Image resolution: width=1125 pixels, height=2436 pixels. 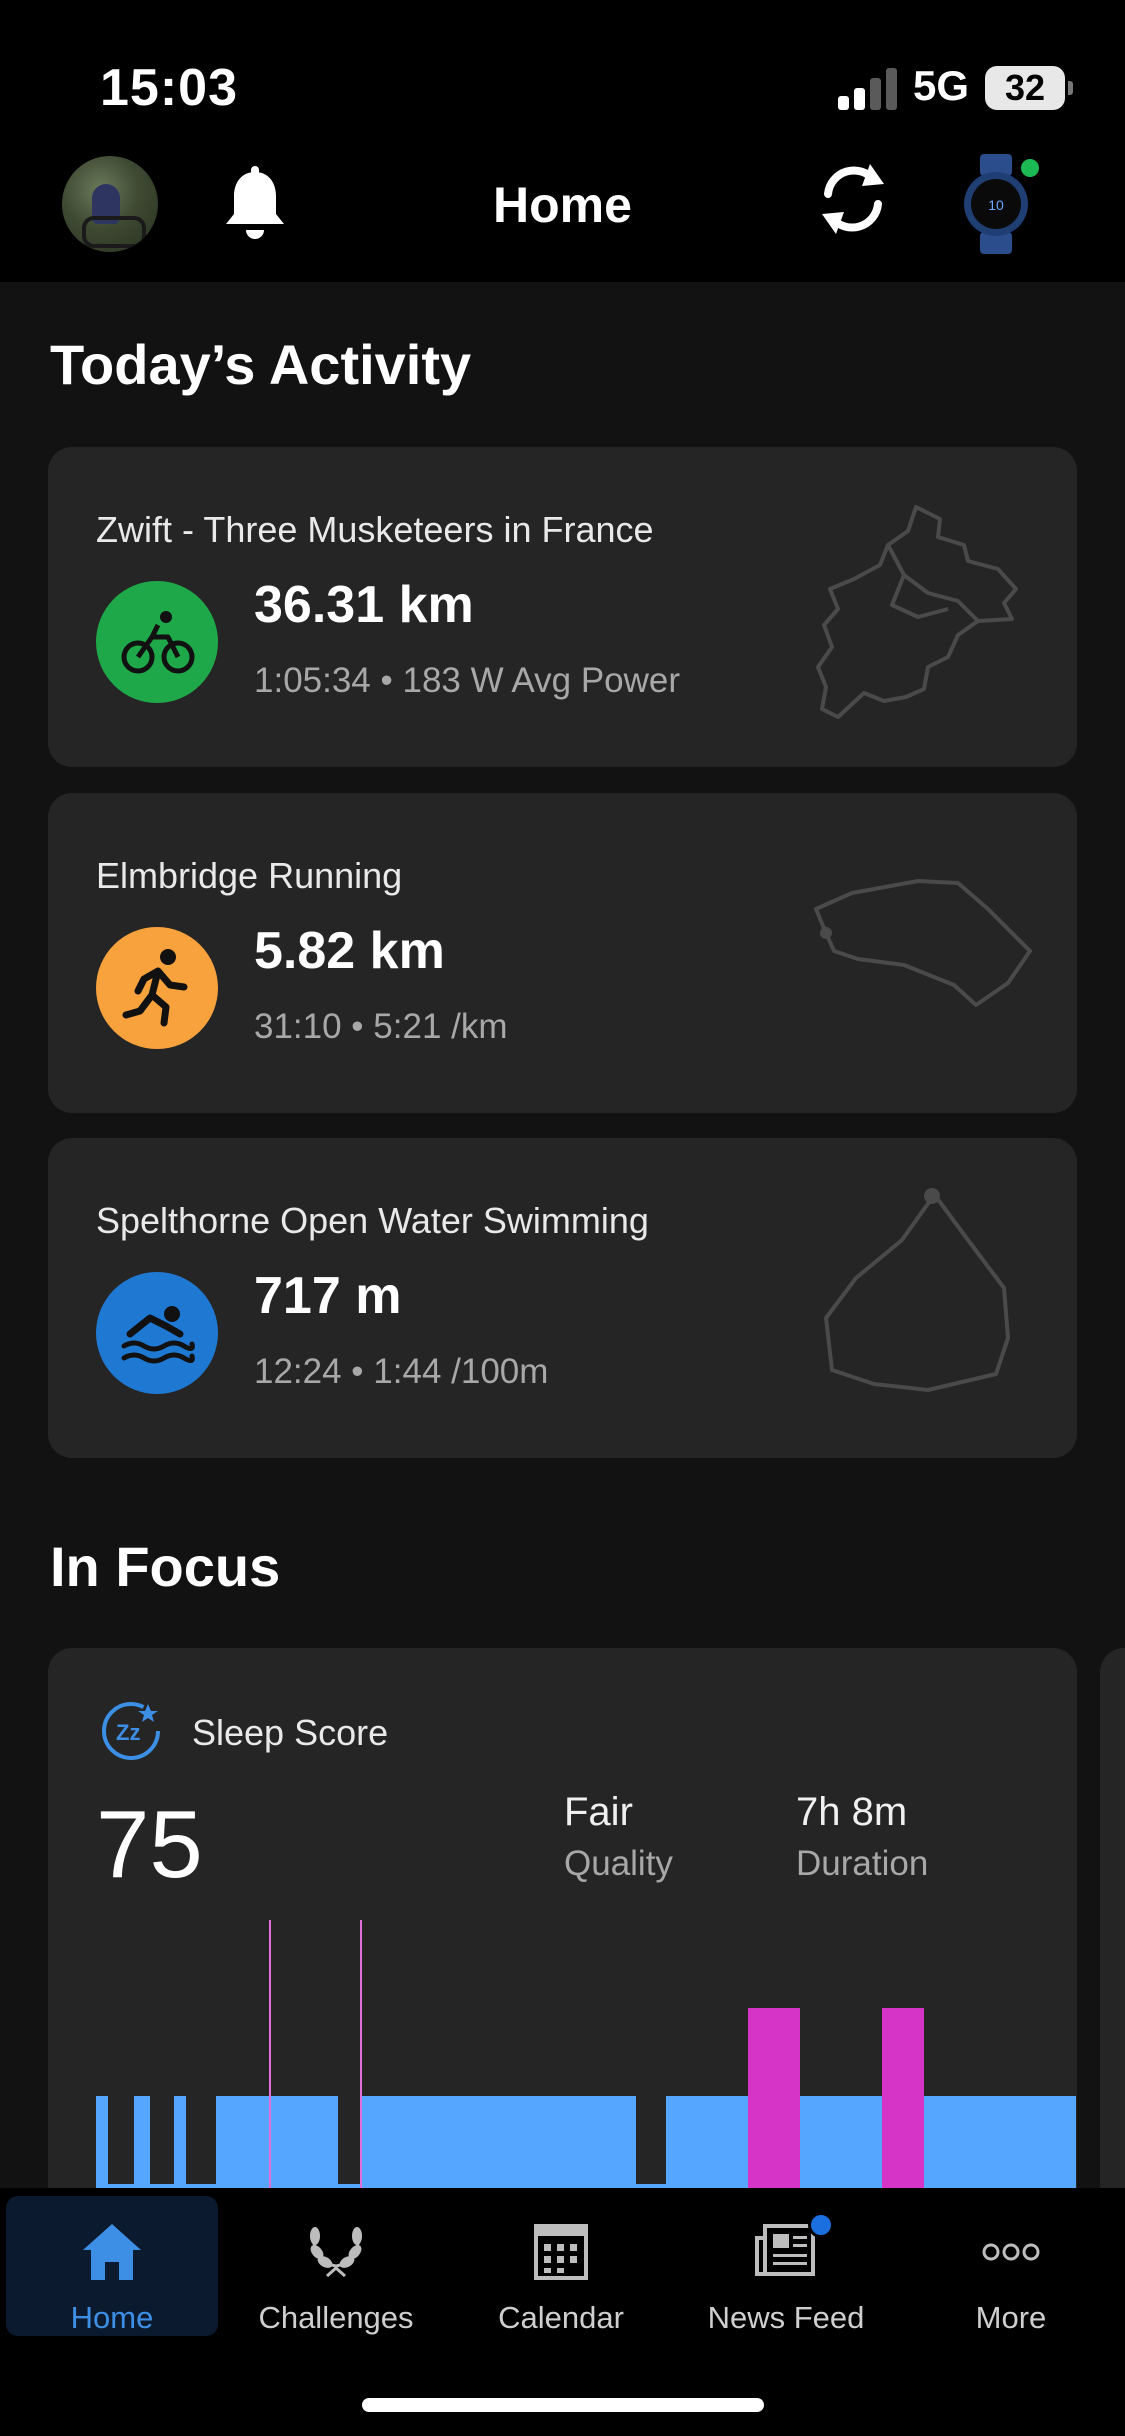 I want to click on page-title: Home, so click(x=562, y=205).